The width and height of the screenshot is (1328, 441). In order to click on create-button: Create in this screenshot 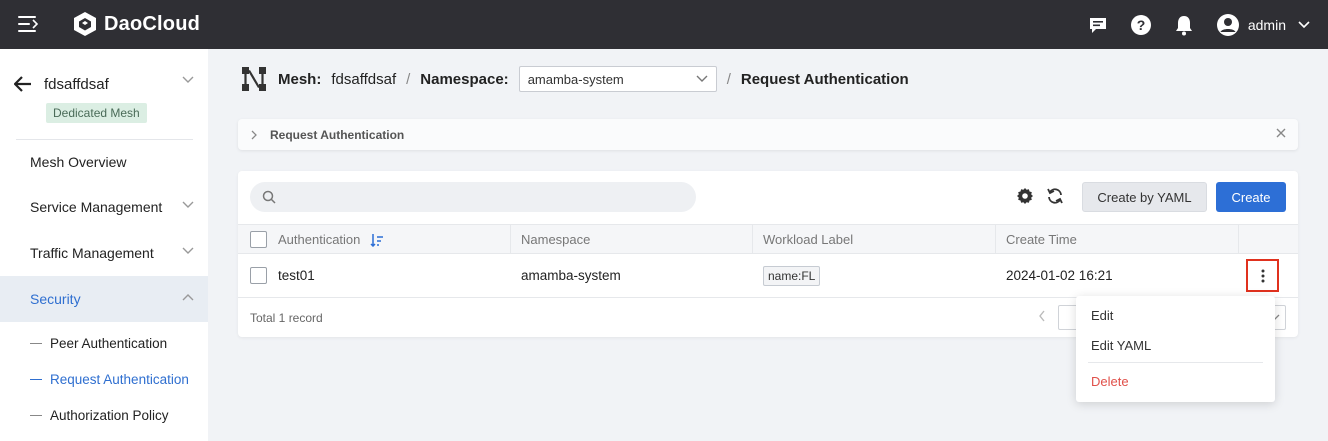, I will do `click(1251, 197)`.